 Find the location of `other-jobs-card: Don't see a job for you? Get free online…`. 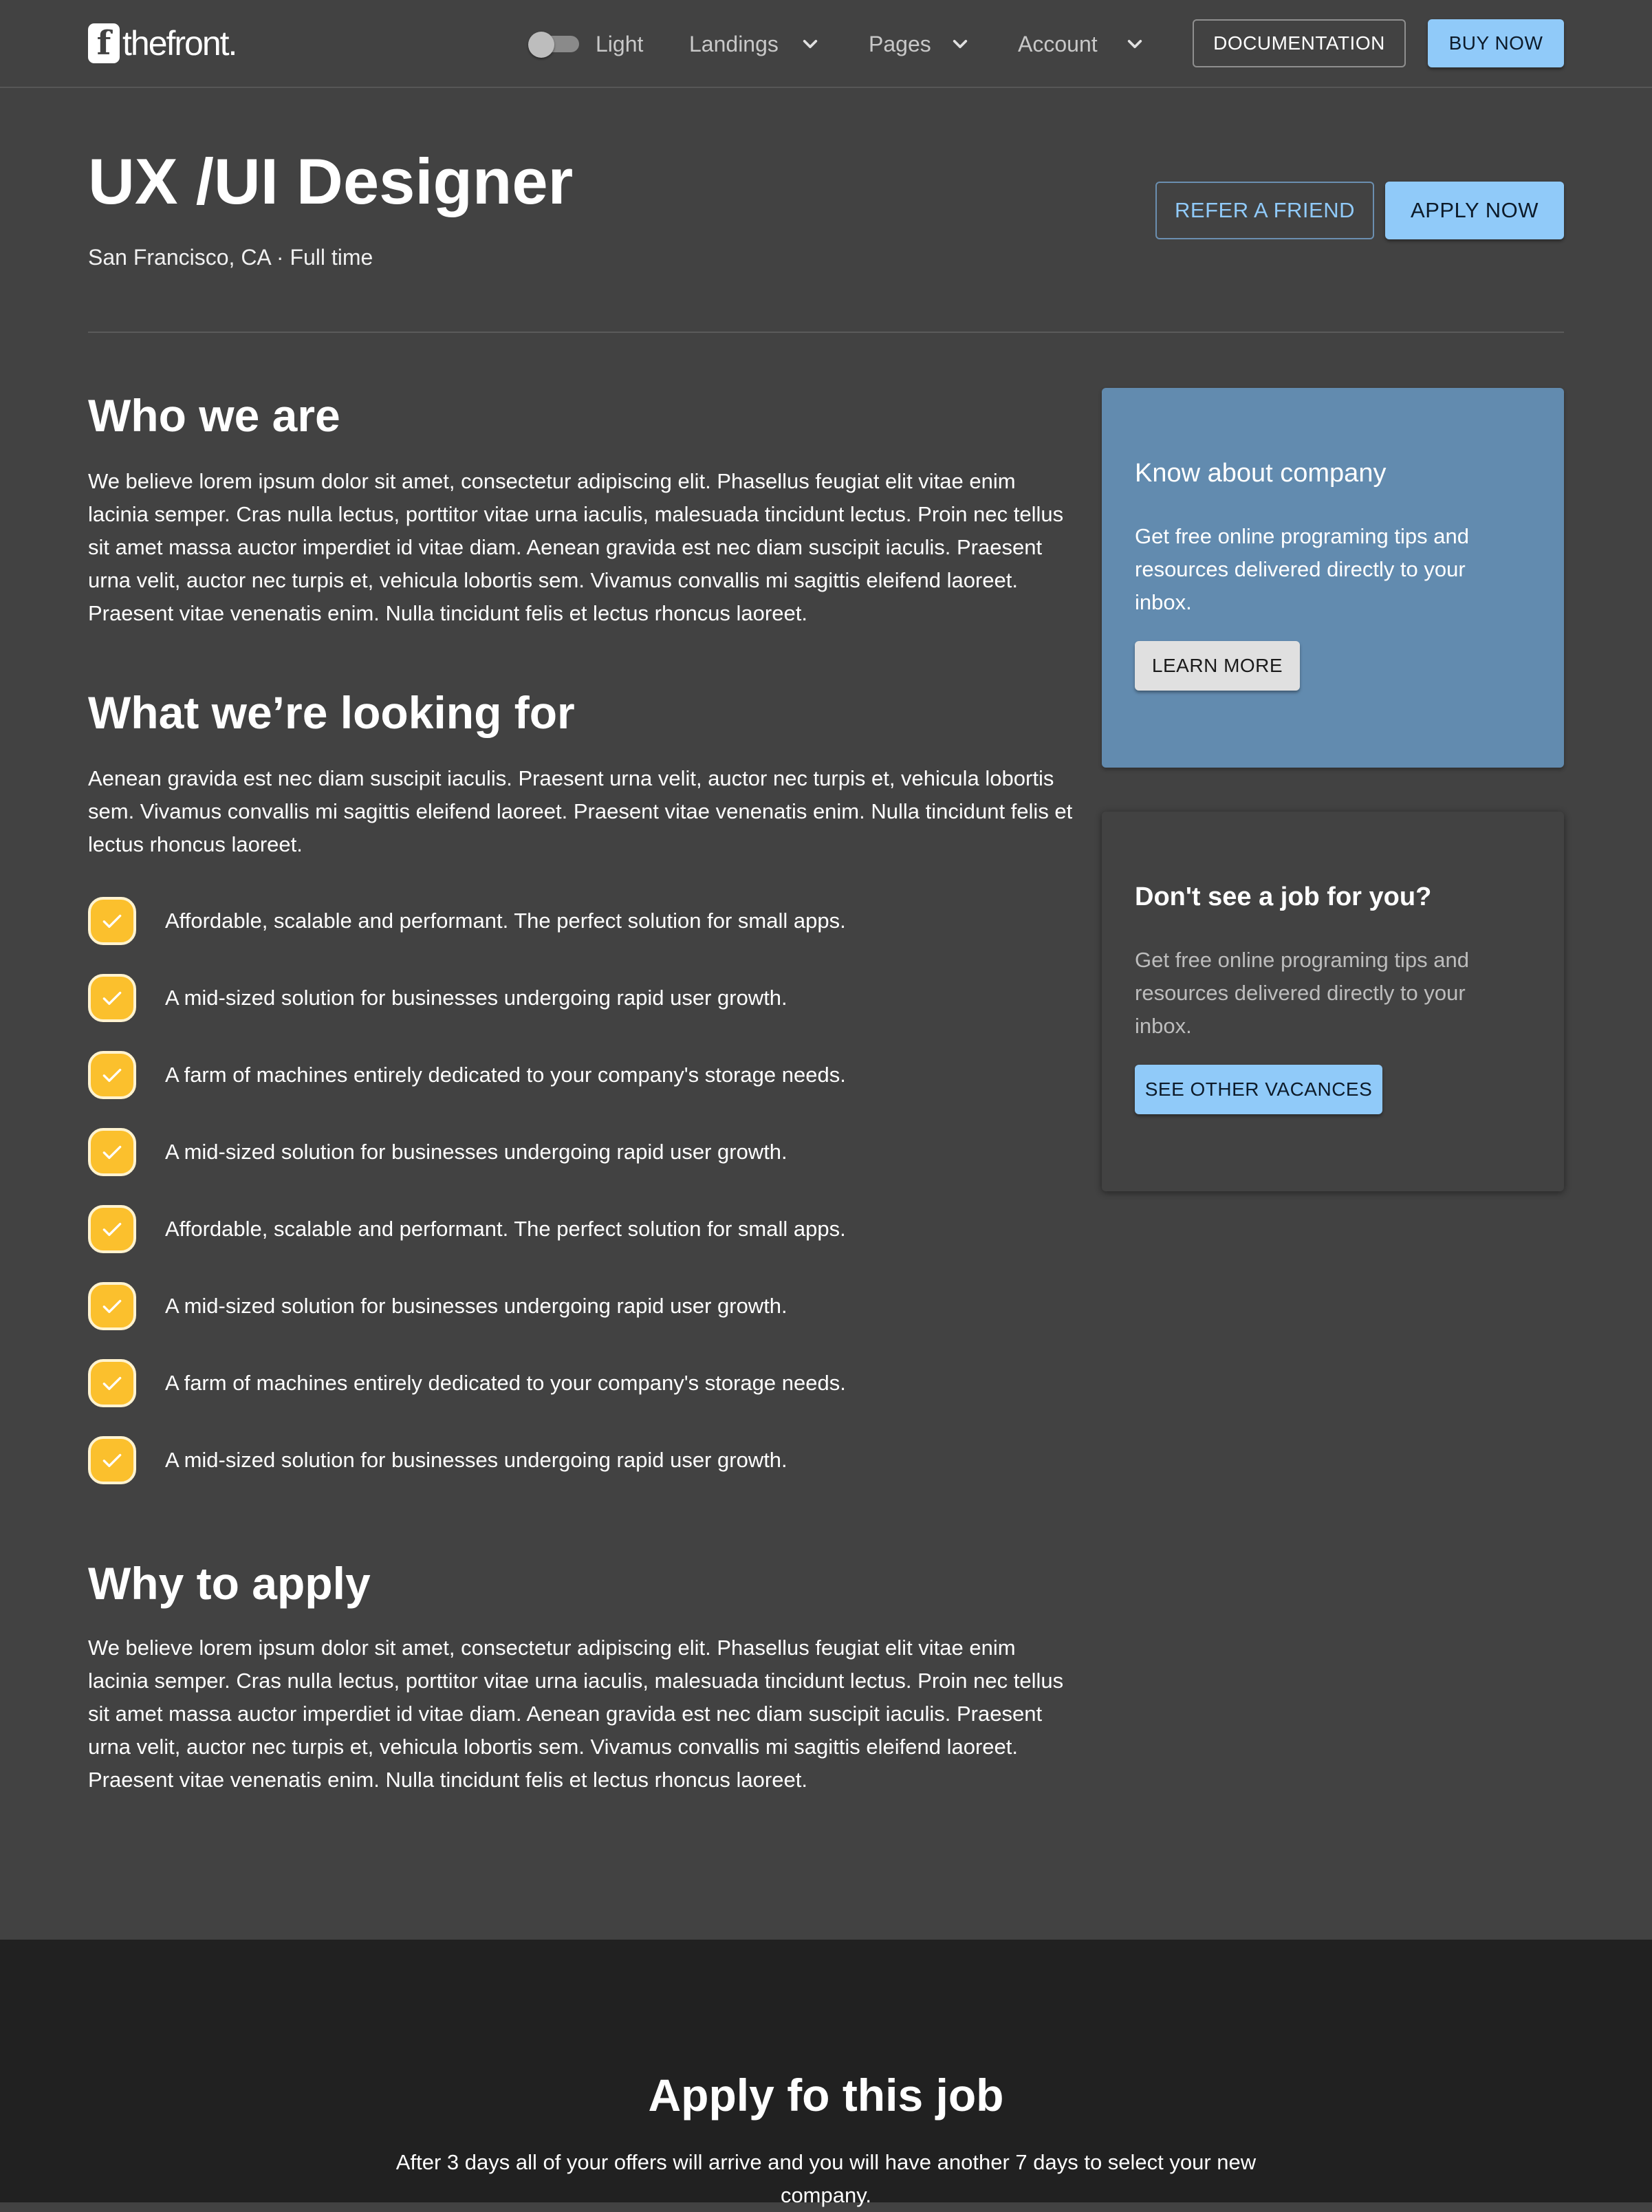

other-jobs-card: Don't see a job for you? Get free online… is located at coordinates (1333, 1001).